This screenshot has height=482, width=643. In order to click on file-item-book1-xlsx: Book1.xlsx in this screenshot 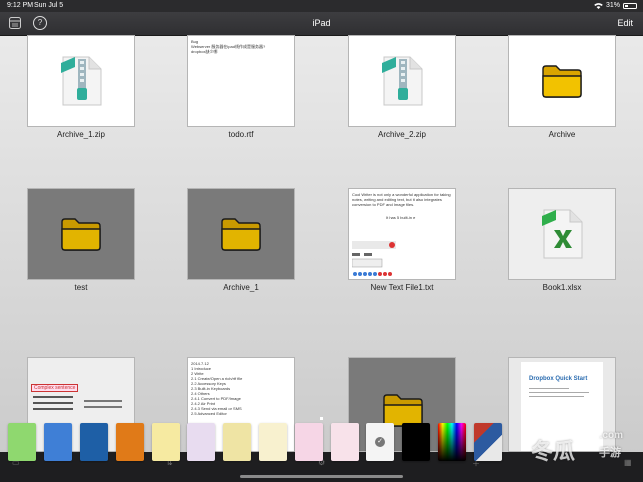, I will do `click(562, 240)`.